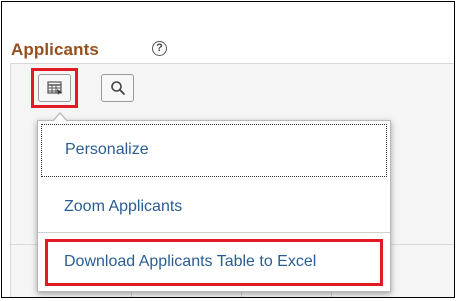  I want to click on menu-item-personalize: Personalize, so click(214, 150).